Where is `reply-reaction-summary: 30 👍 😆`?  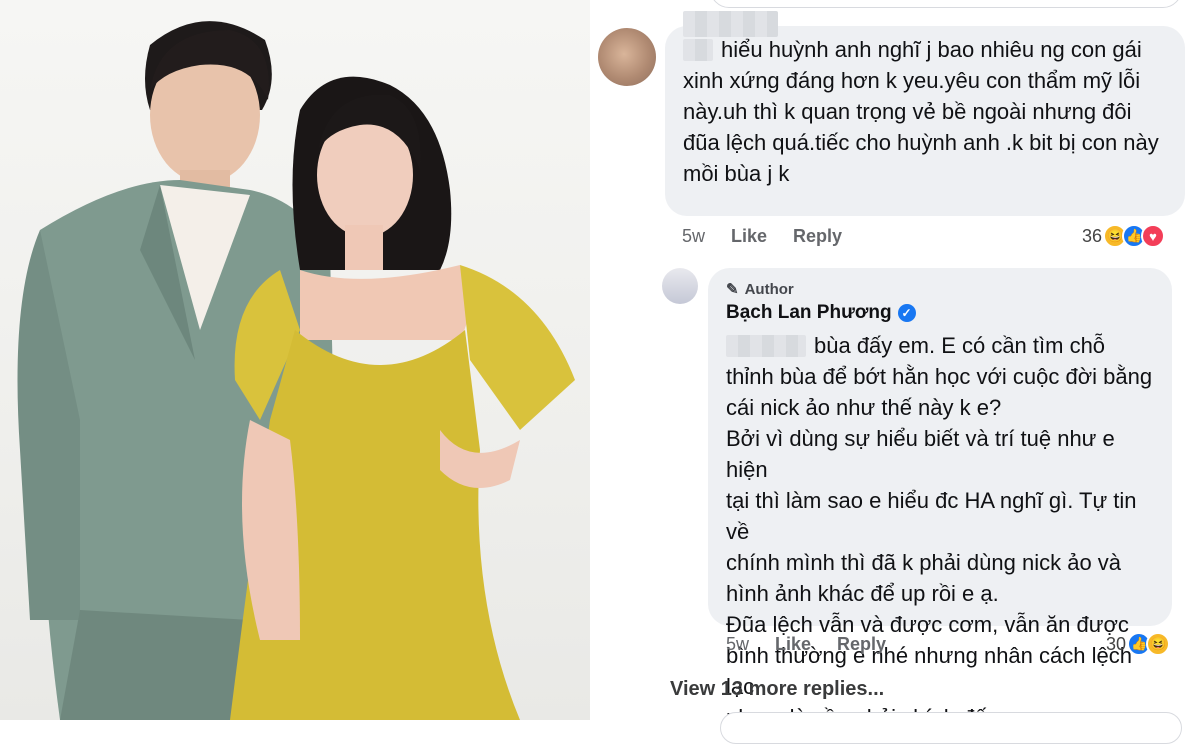 reply-reaction-summary: 30 👍 😆 is located at coordinates (1138, 644).